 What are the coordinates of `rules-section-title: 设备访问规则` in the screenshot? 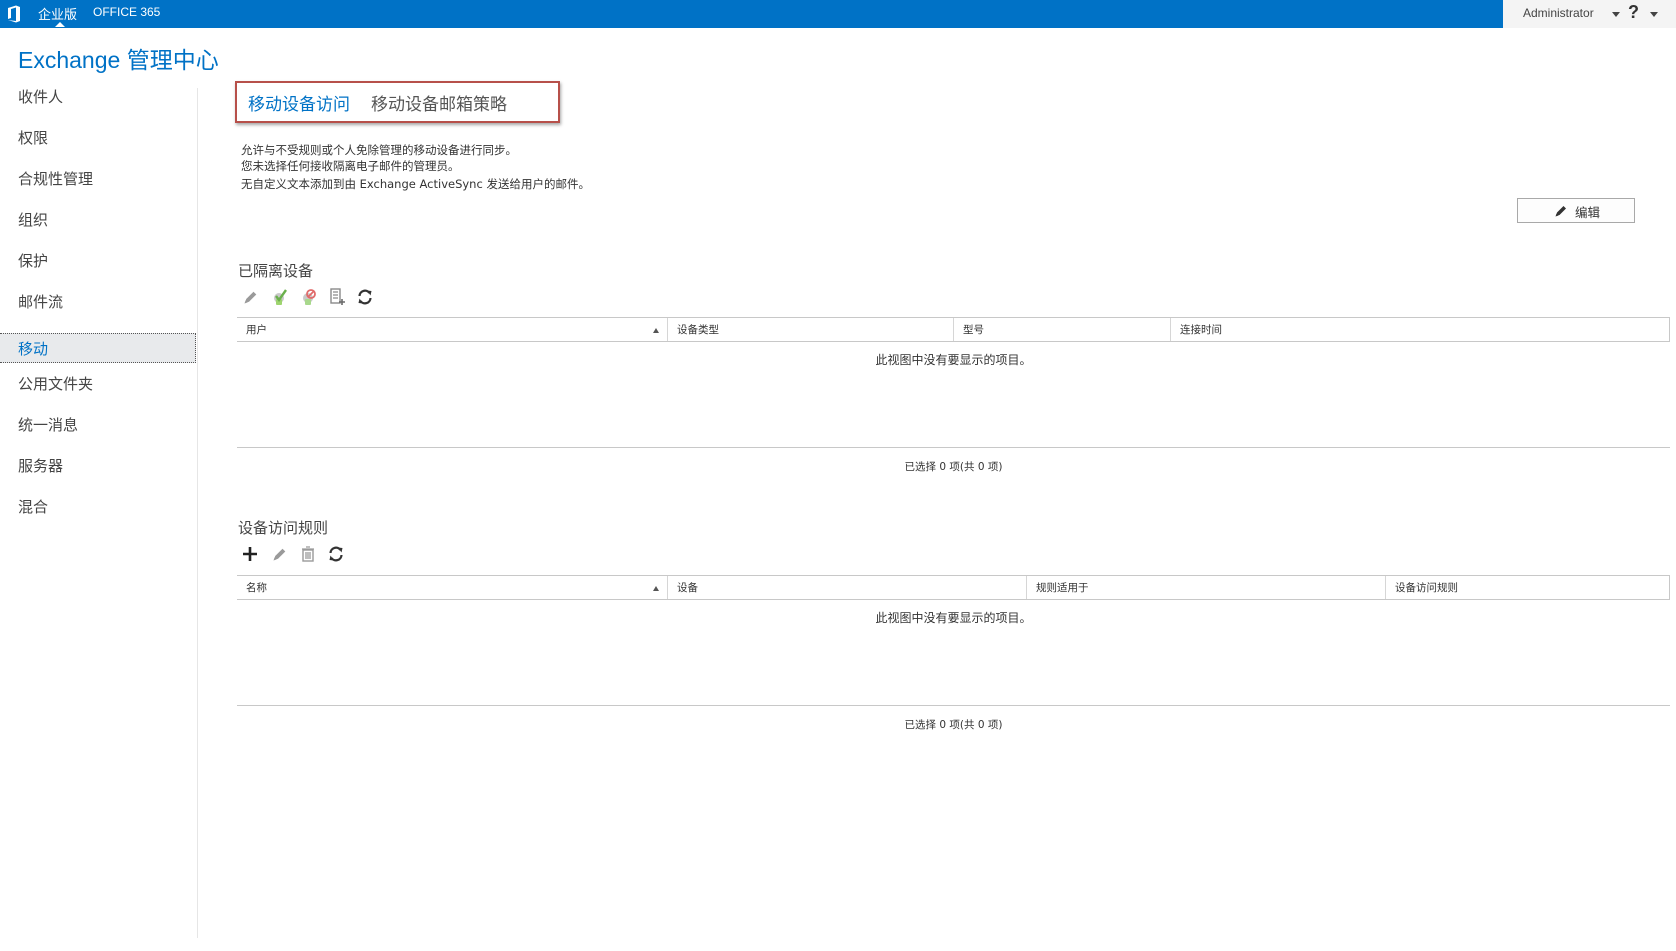 It's located at (283, 528).